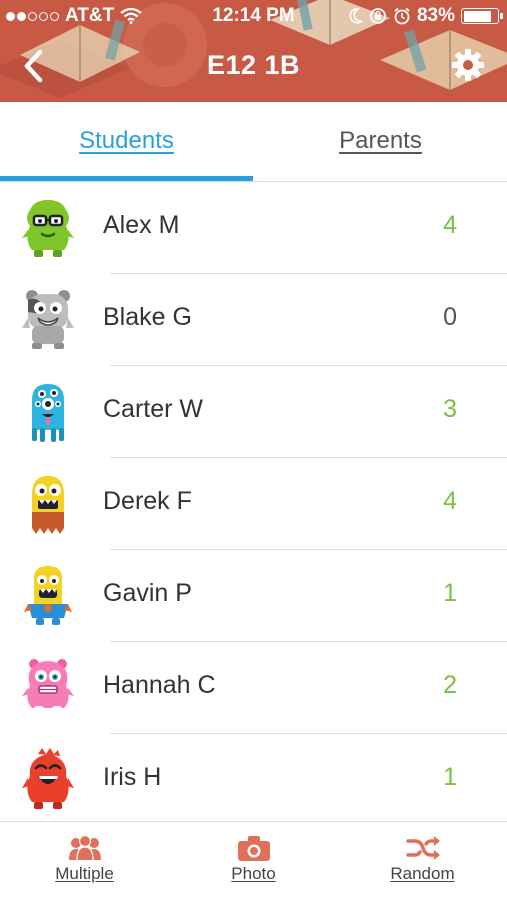 The height and width of the screenshot is (900, 507). I want to click on blue-monster-icon, so click(48, 413).